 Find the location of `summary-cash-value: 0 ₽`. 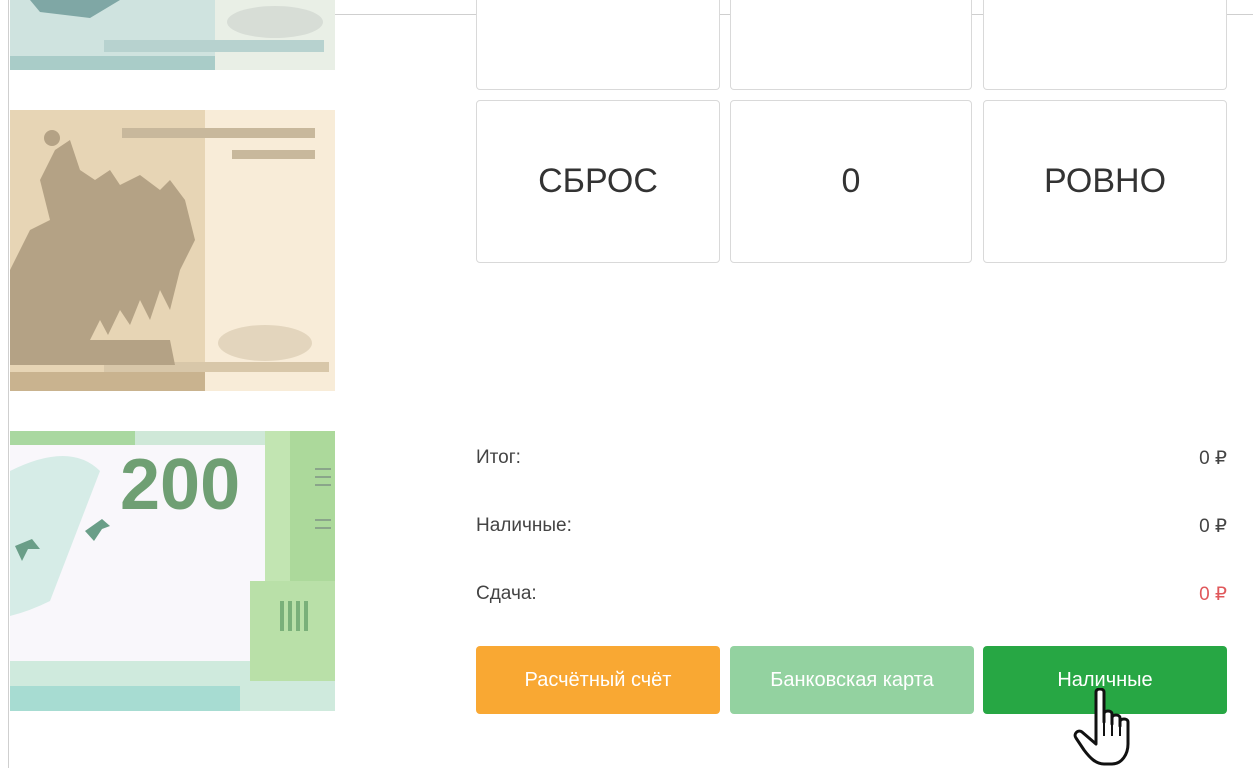

summary-cash-value: 0 ₽ is located at coordinates (1213, 526).